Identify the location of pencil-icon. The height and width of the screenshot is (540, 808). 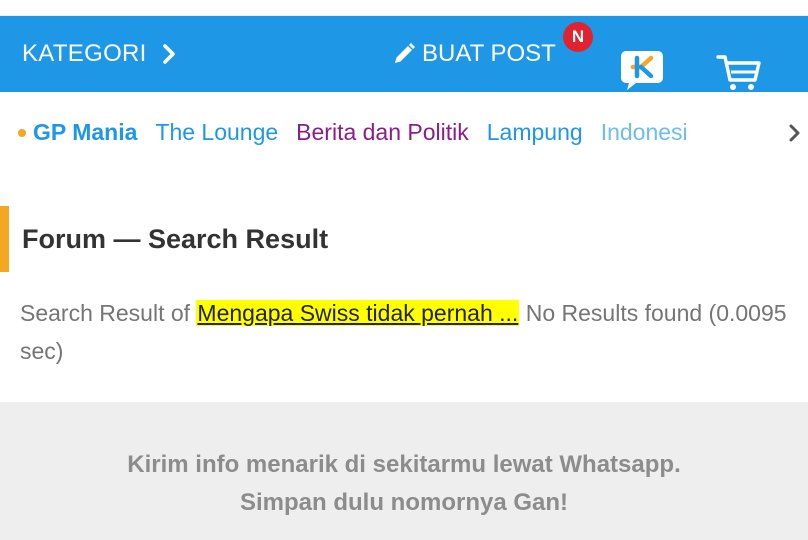
(405, 53).